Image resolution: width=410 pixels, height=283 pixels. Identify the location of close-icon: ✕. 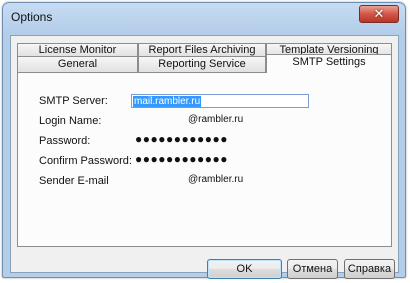
(379, 14).